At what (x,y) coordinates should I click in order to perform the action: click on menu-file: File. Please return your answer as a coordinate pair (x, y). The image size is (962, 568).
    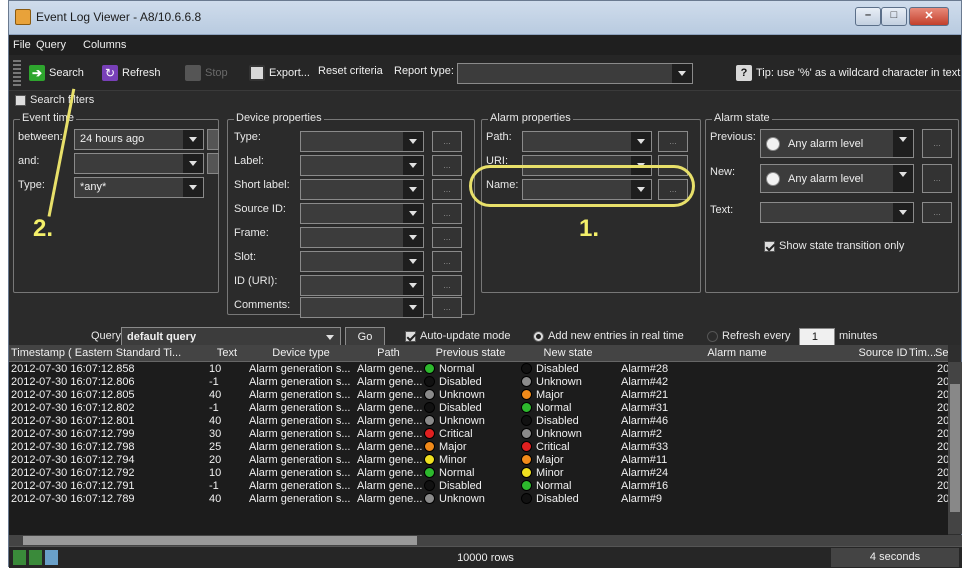
    Looking at the image, I should click on (22, 45).